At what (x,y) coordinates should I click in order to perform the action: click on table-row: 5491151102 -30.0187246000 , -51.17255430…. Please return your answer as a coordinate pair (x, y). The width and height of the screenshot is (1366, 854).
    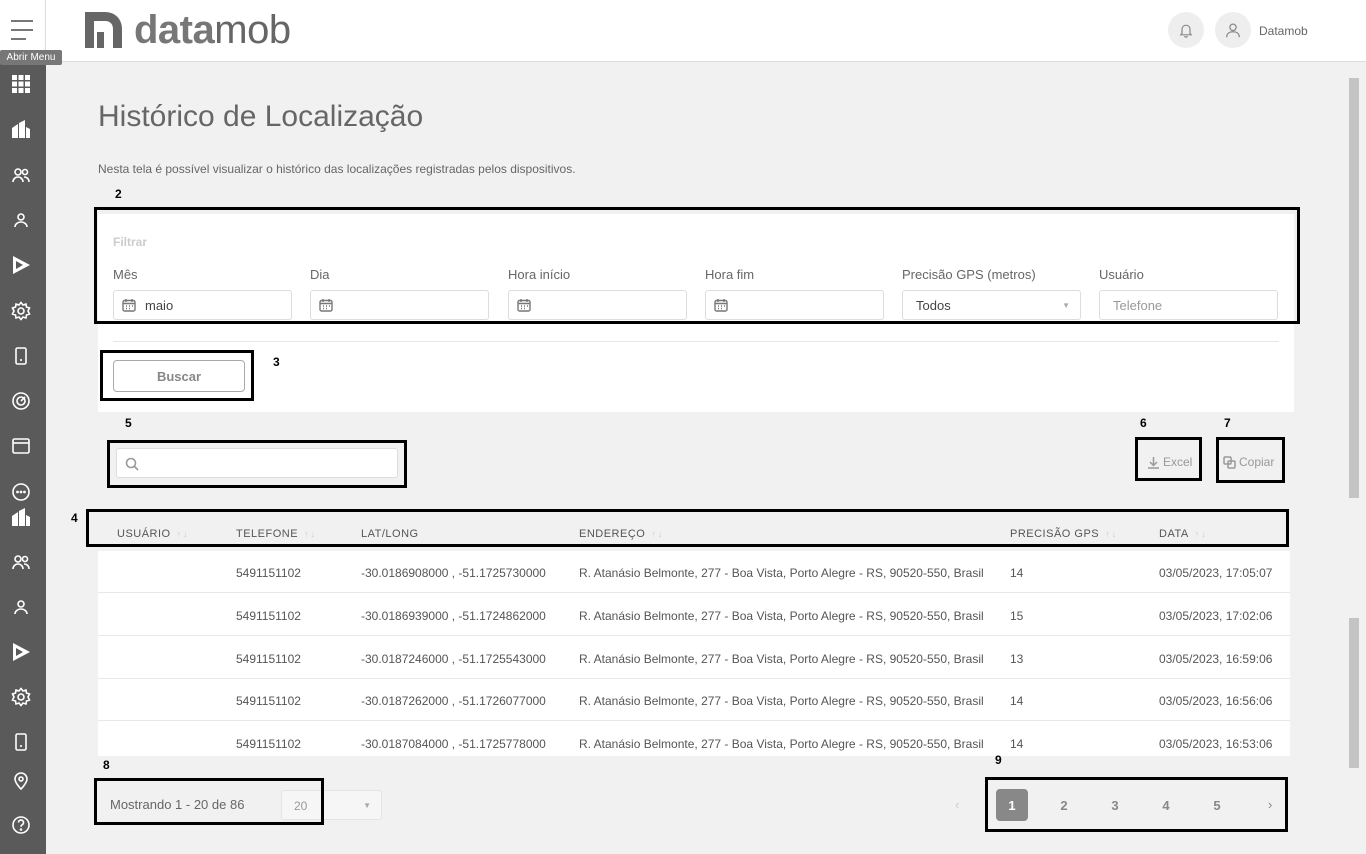
    Looking at the image, I should click on (694, 658).